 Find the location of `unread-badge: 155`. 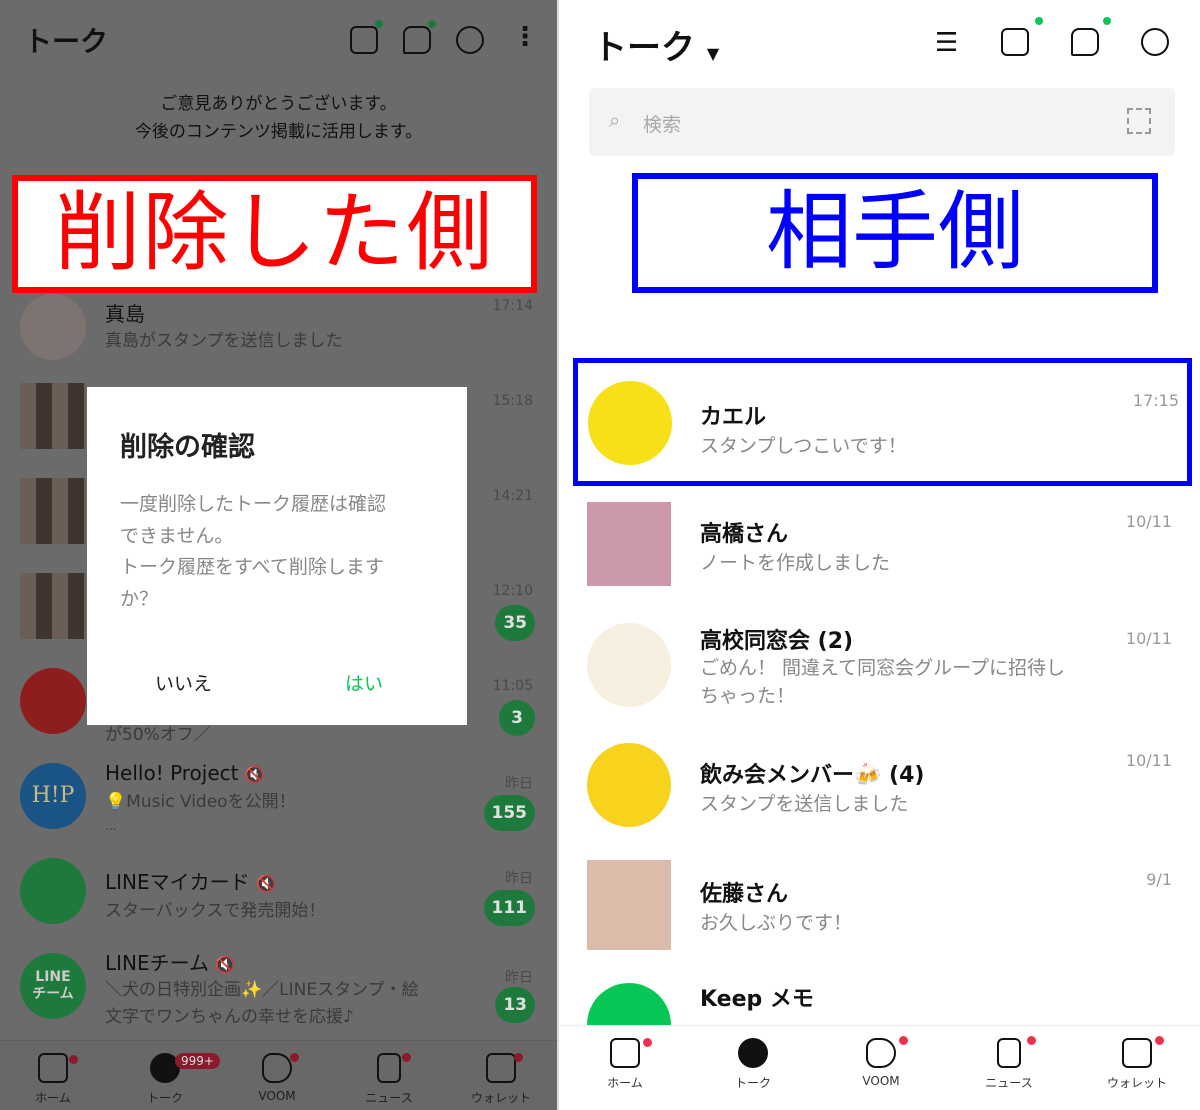

unread-badge: 155 is located at coordinates (509, 813).